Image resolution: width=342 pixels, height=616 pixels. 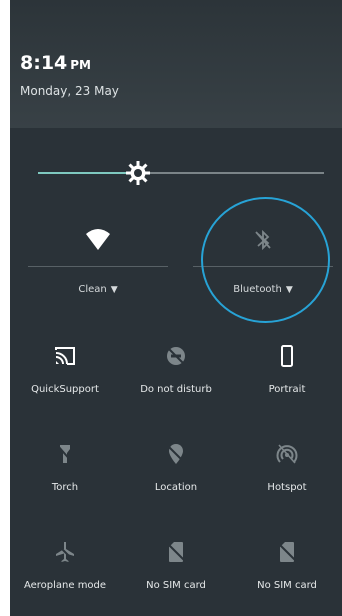 What do you see at coordinates (287, 471) in the screenshot?
I see `tile-hotspot: Hotspot` at bounding box center [287, 471].